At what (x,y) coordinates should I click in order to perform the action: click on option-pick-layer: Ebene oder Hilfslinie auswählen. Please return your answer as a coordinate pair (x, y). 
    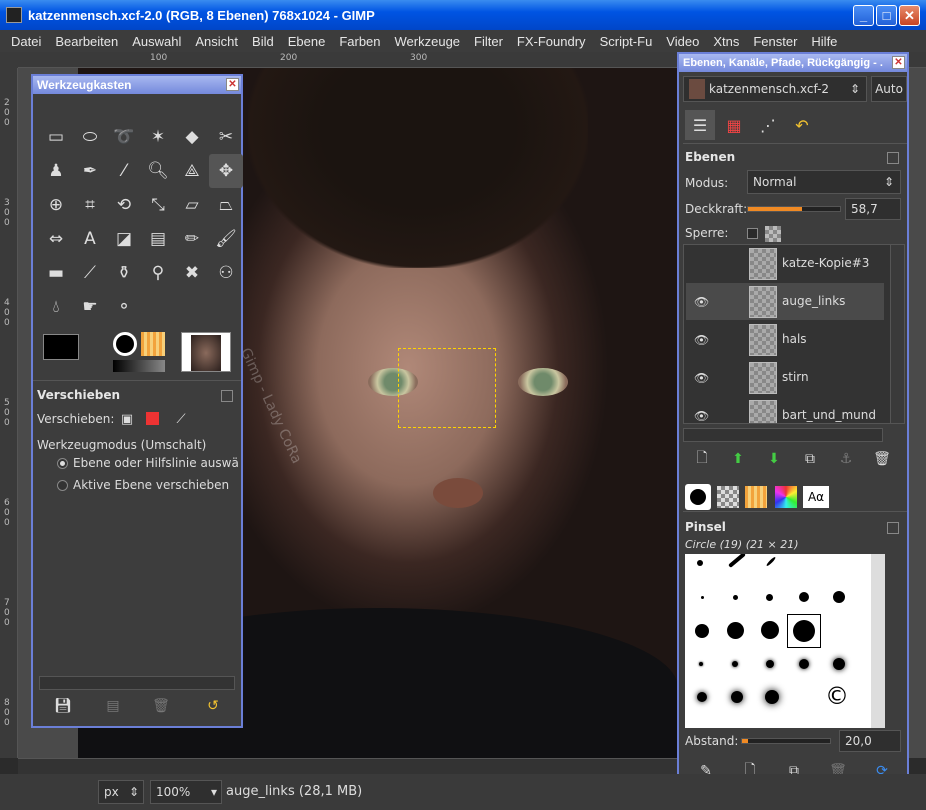
    Looking at the image, I should click on (156, 463).